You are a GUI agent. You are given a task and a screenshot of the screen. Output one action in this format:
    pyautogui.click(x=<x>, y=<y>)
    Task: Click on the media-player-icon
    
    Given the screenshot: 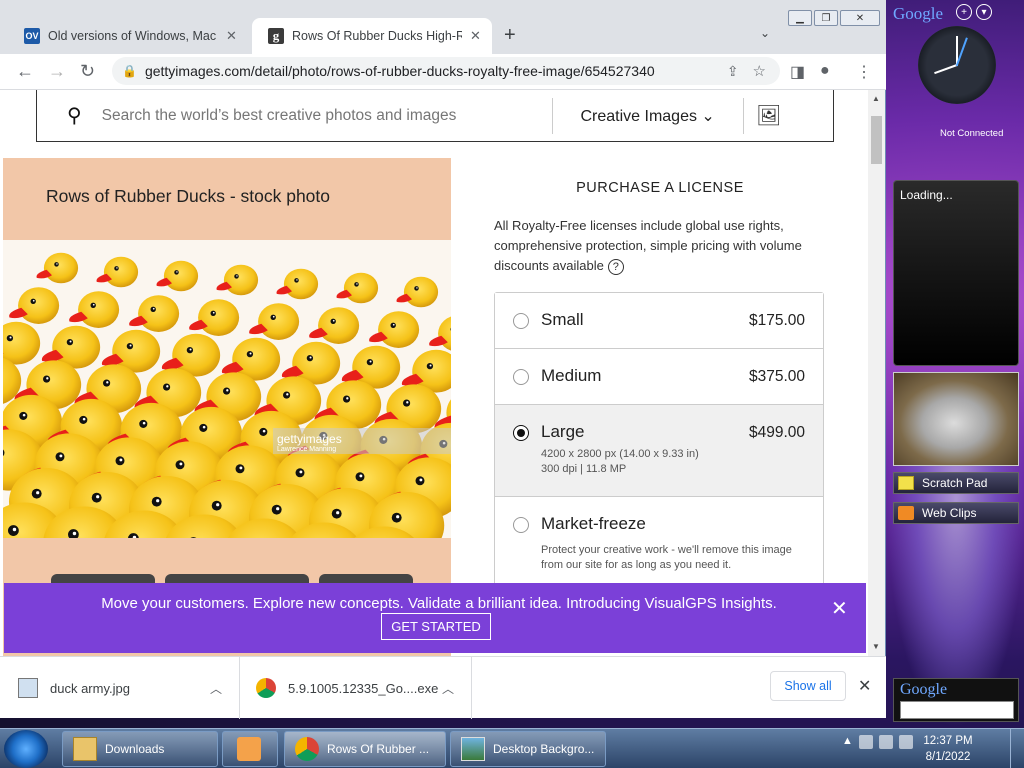 What is the action you would take?
    pyautogui.click(x=249, y=749)
    